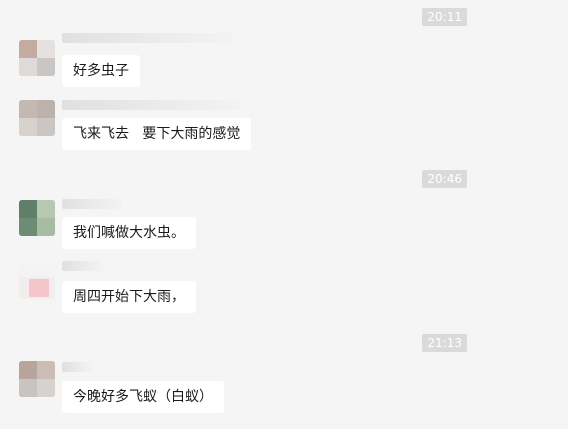  Describe the element at coordinates (143, 397) in the screenshot. I see `message-bubble: 今晚好多飞蚁（白蚁）` at that location.